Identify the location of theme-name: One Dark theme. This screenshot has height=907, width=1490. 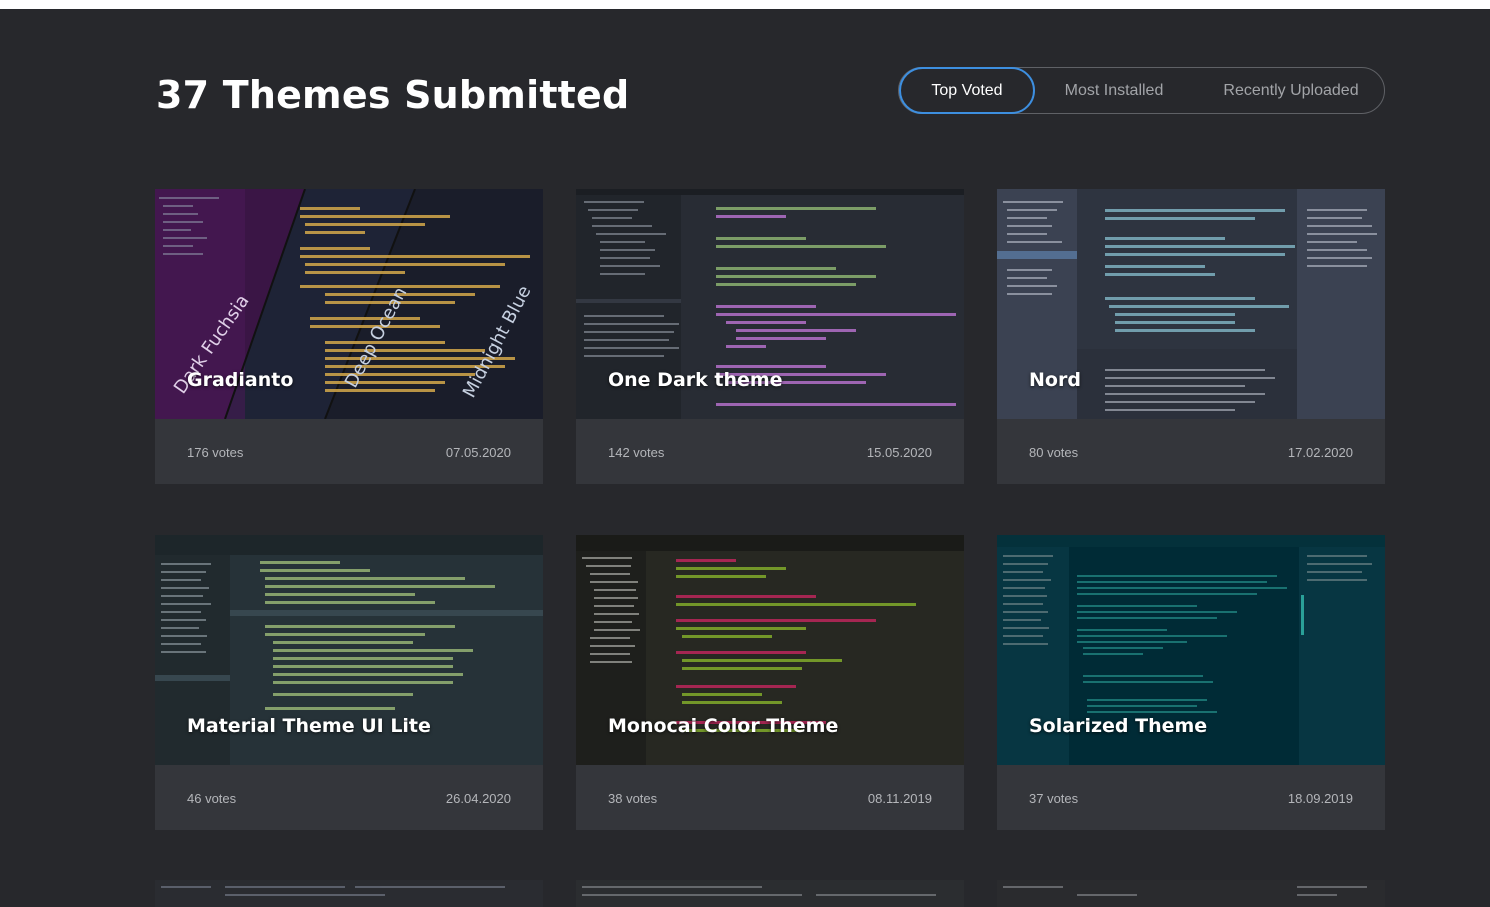
(695, 380).